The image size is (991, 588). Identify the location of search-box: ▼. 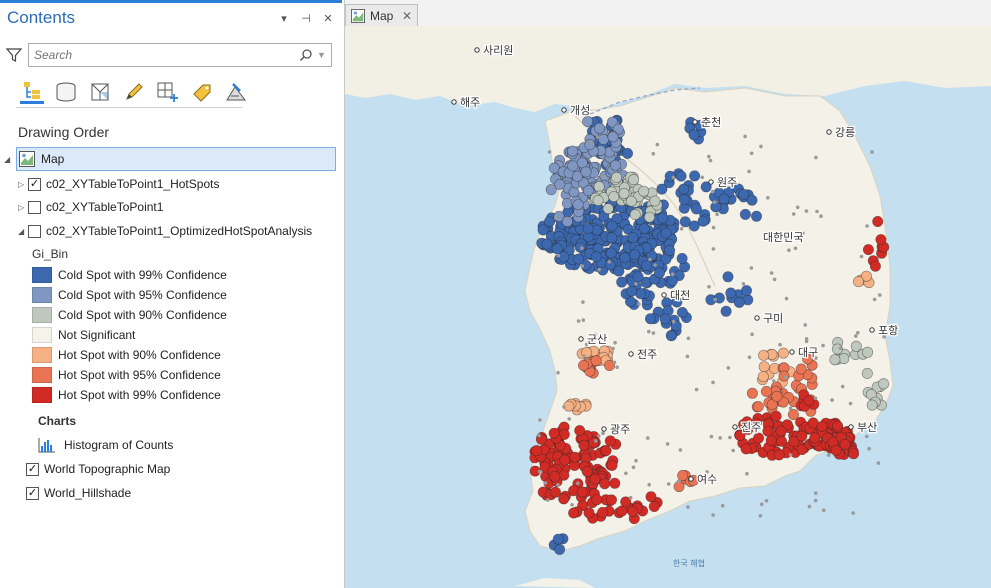
(180, 55).